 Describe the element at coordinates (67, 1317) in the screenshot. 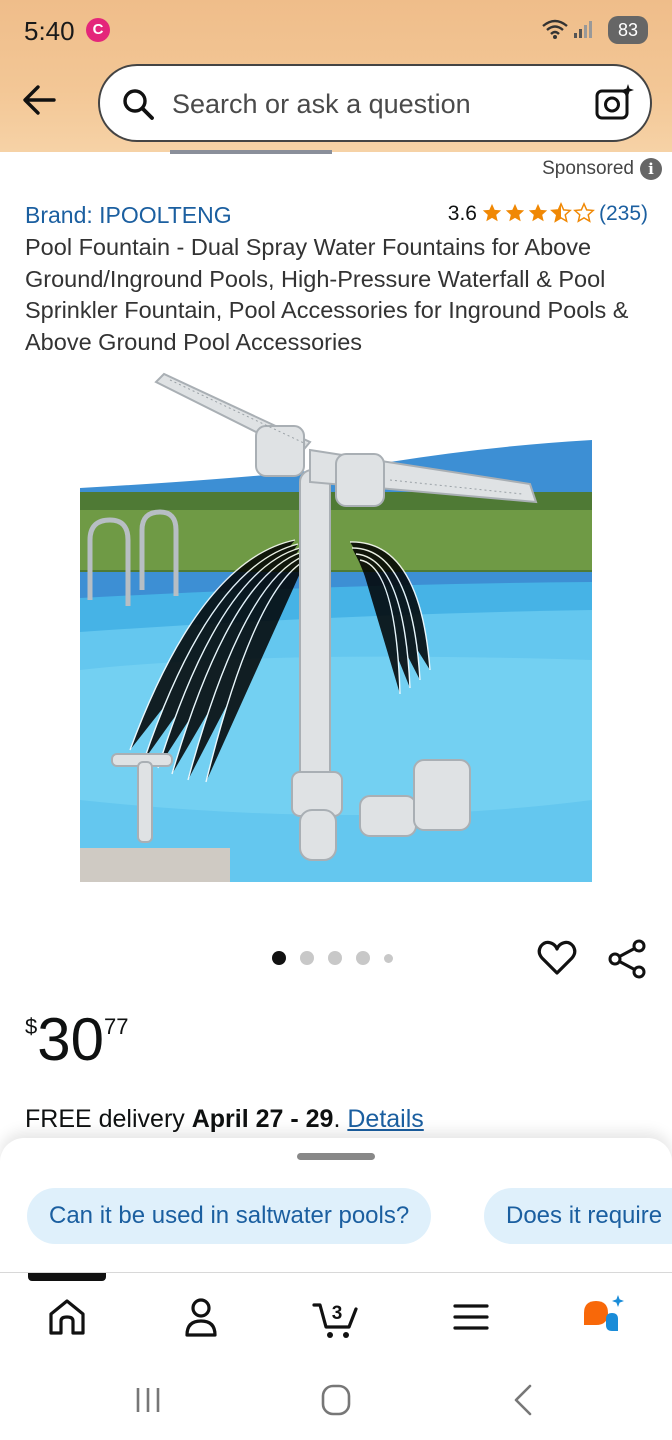

I see `home-icon` at that location.